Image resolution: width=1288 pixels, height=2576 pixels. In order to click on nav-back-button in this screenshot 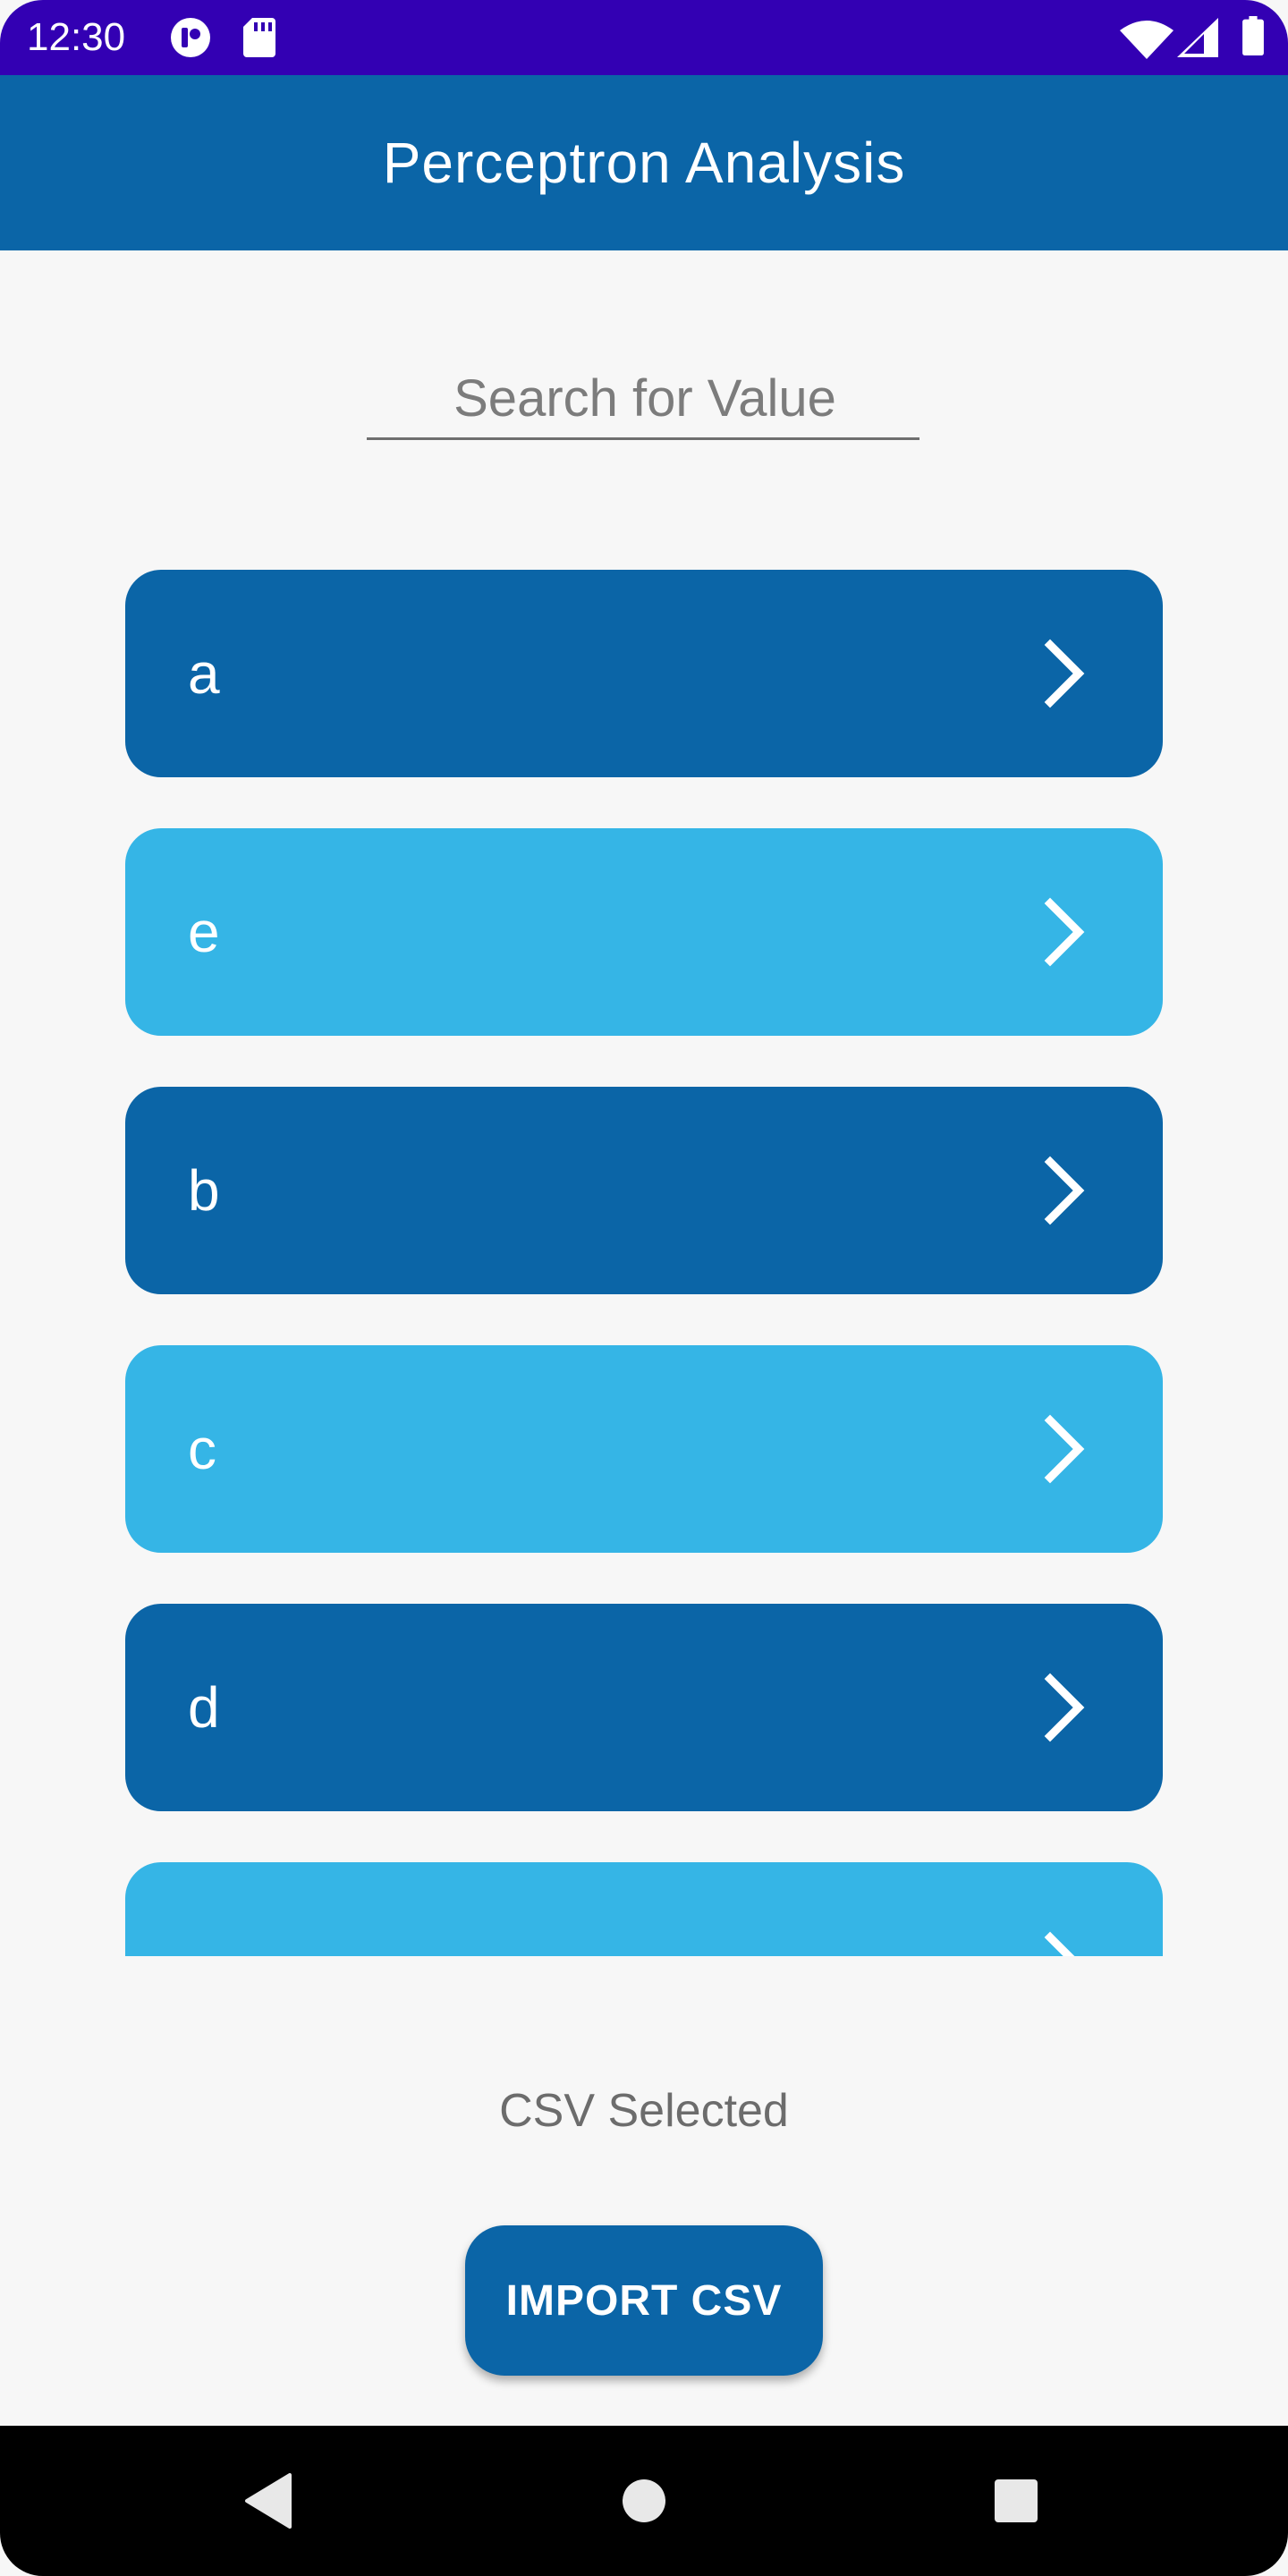, I will do `click(268, 2501)`.